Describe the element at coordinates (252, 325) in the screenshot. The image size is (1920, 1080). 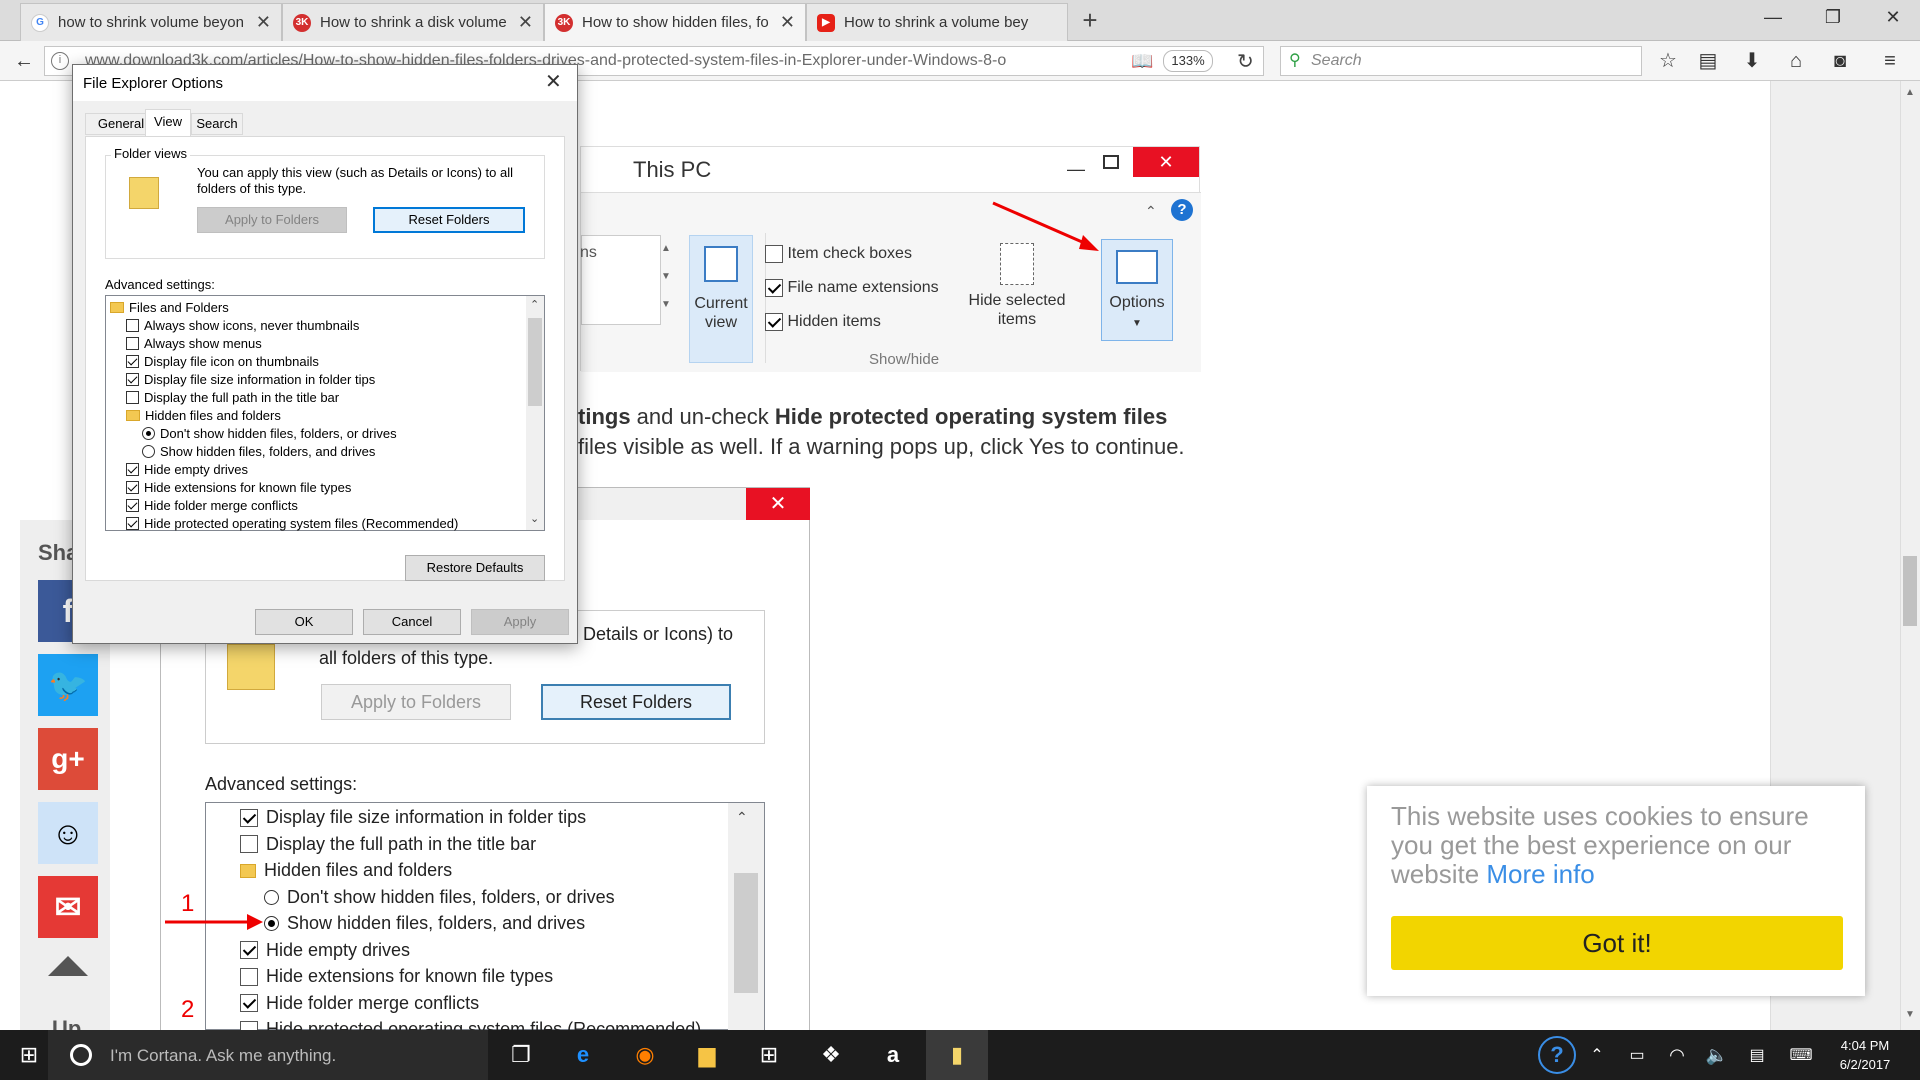
I see `setting-label: Always show icons, never thumbnails` at that location.